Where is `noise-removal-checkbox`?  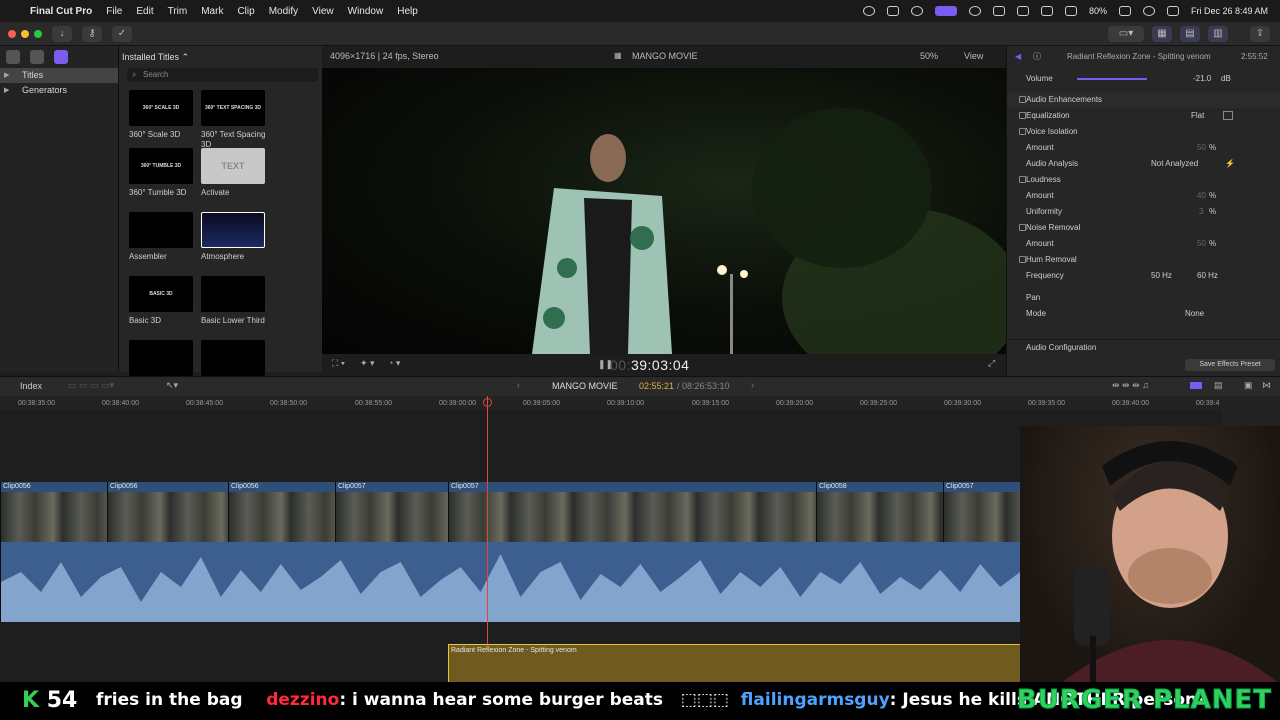 noise-removal-checkbox is located at coordinates (1022, 227).